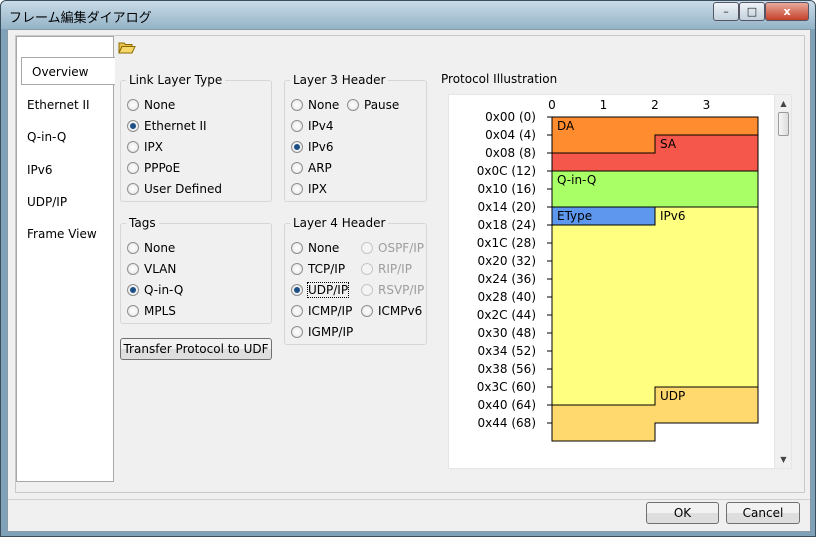 Image resolution: width=816 pixels, height=537 pixels. Describe the element at coordinates (574, 216) in the screenshot. I see `field-label-etype: EType` at that location.